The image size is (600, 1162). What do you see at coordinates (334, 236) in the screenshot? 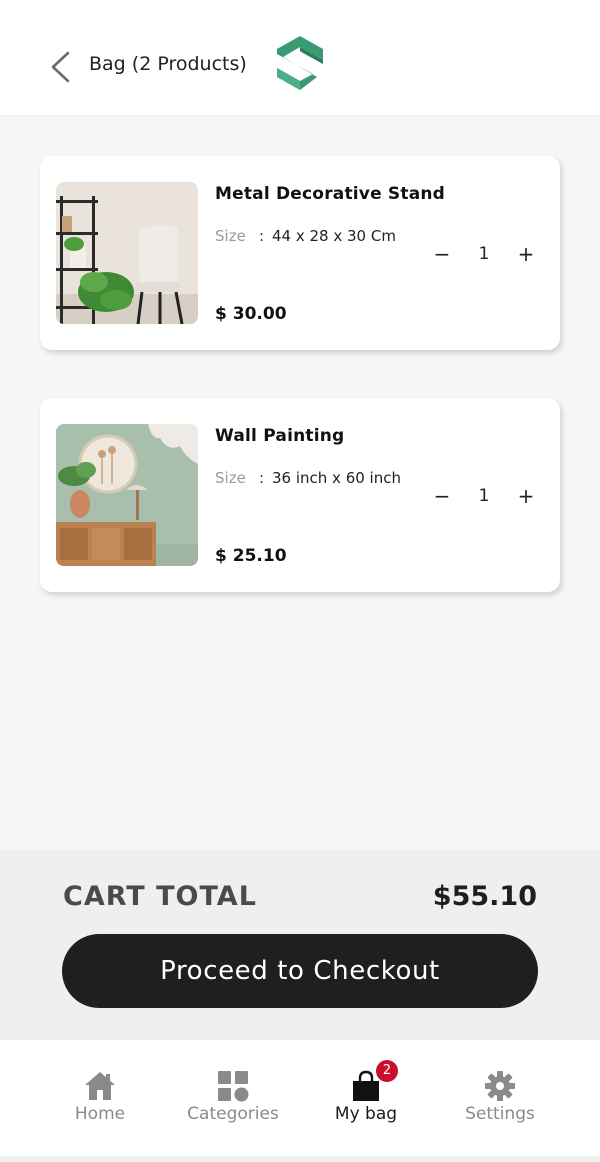
I see `size-value: 44 x 28 x 30 Cm` at bounding box center [334, 236].